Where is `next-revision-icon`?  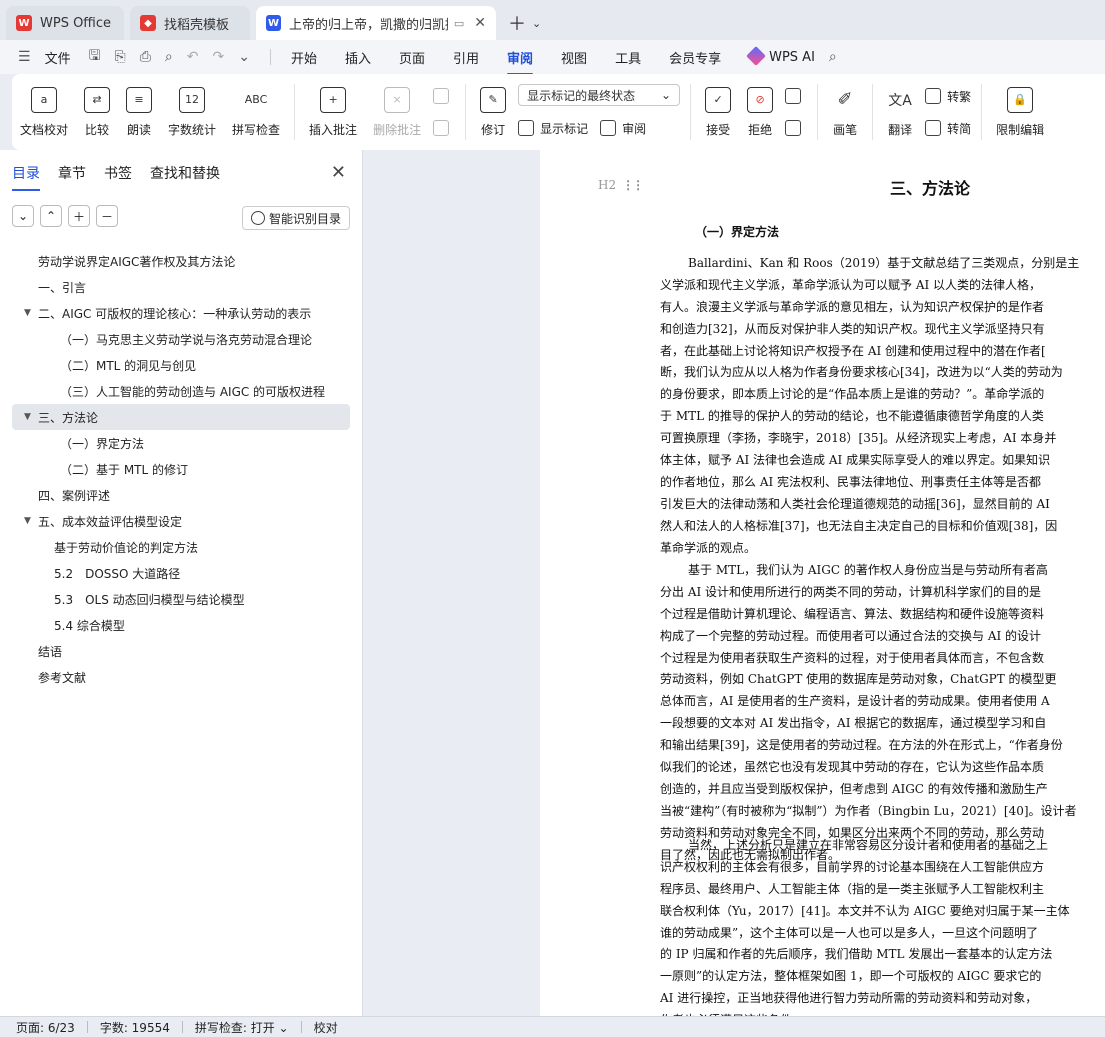
next-revision-icon is located at coordinates (793, 128).